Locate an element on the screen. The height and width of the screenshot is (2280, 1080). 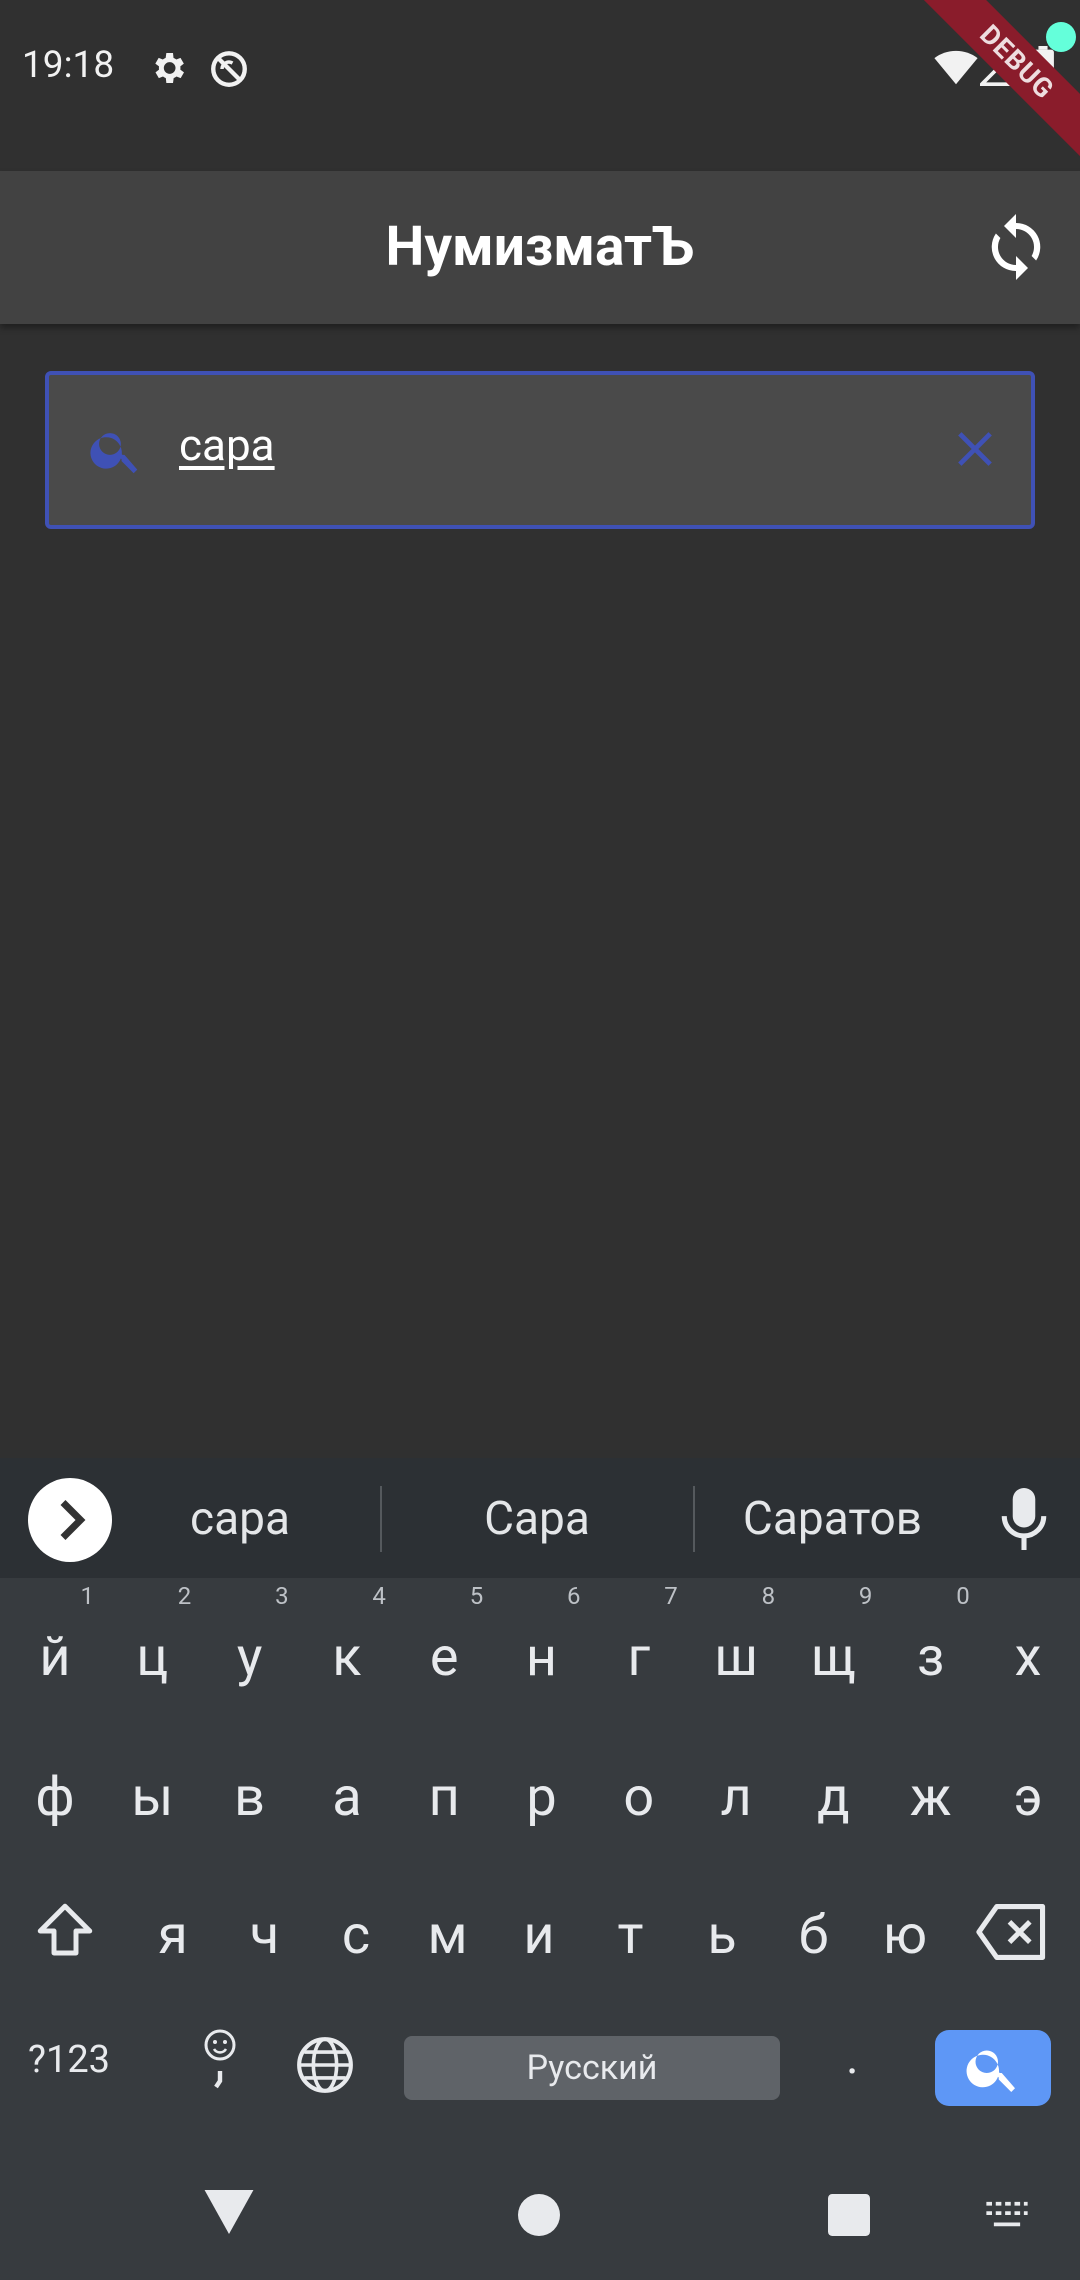
keyboard-key: е5 is located at coordinates (444, 1651).